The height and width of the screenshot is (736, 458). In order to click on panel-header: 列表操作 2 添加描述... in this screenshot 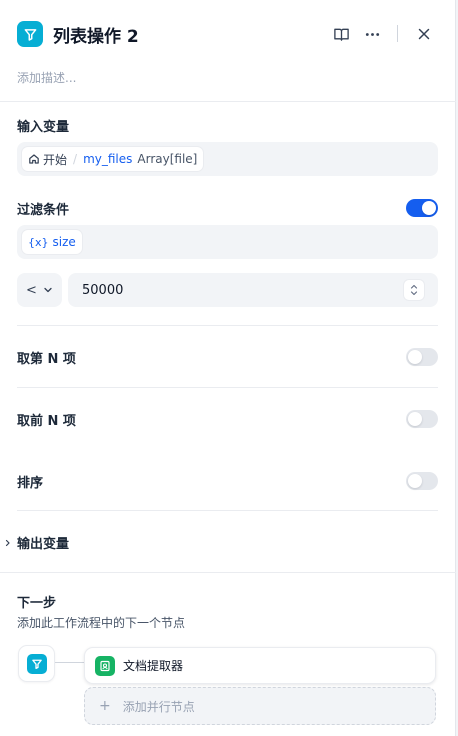, I will do `click(228, 50)`.